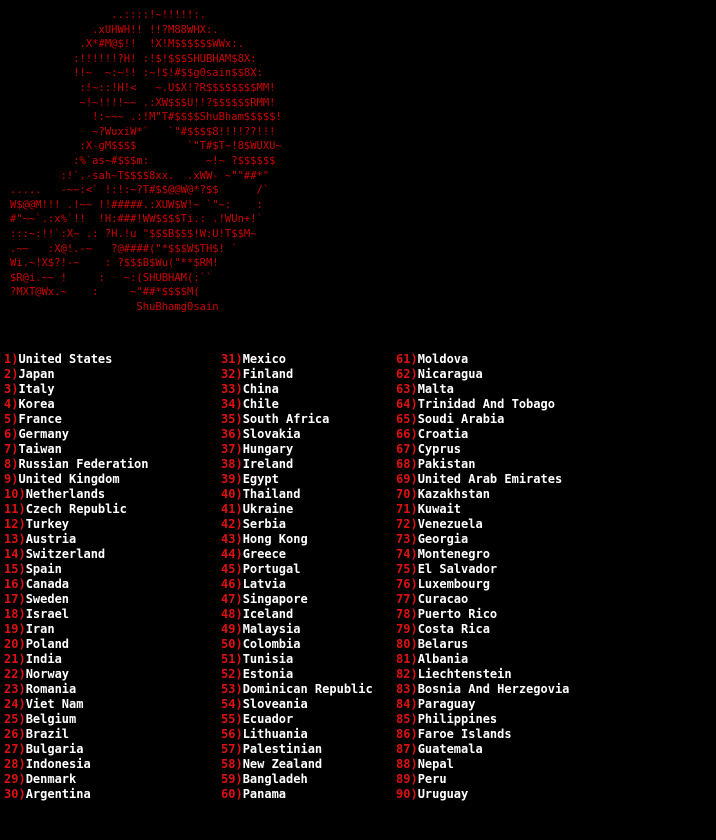  I want to click on country-option-index: 58), so click(232, 764).